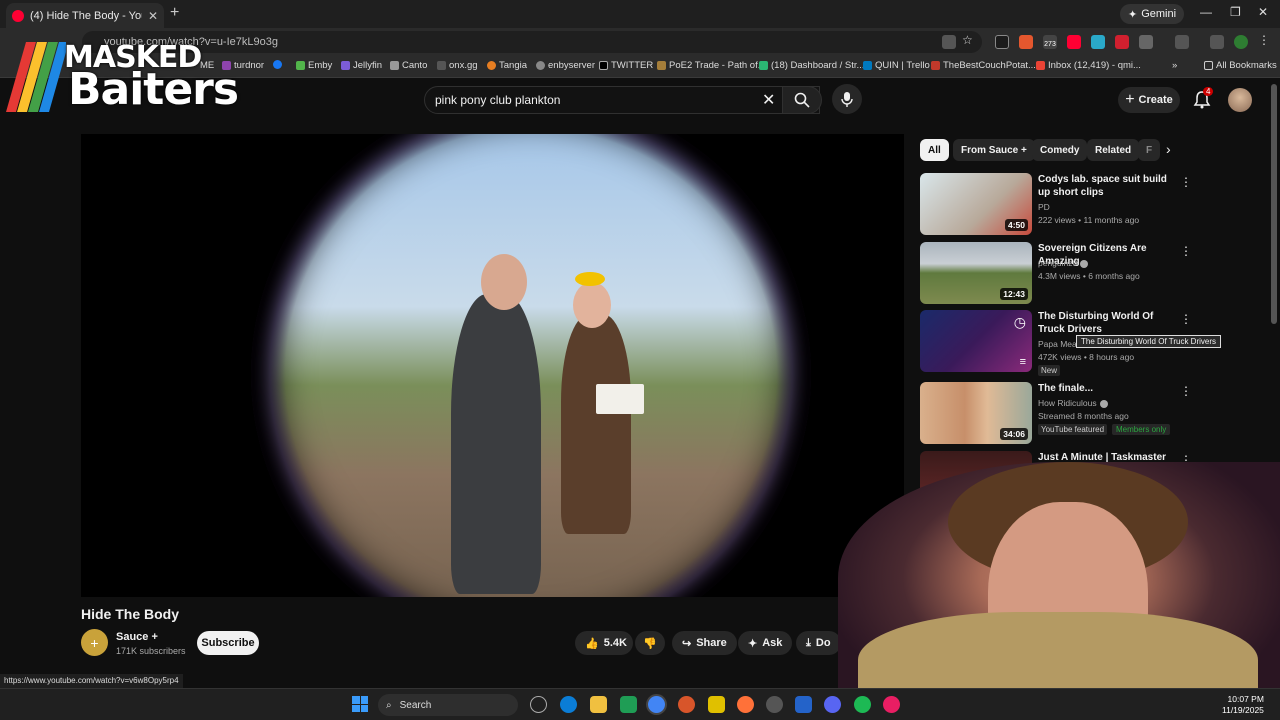 The width and height of the screenshot is (1280, 720). What do you see at coordinates (976, 204) in the screenshot?
I see `video-thumbnail: 4:50` at bounding box center [976, 204].